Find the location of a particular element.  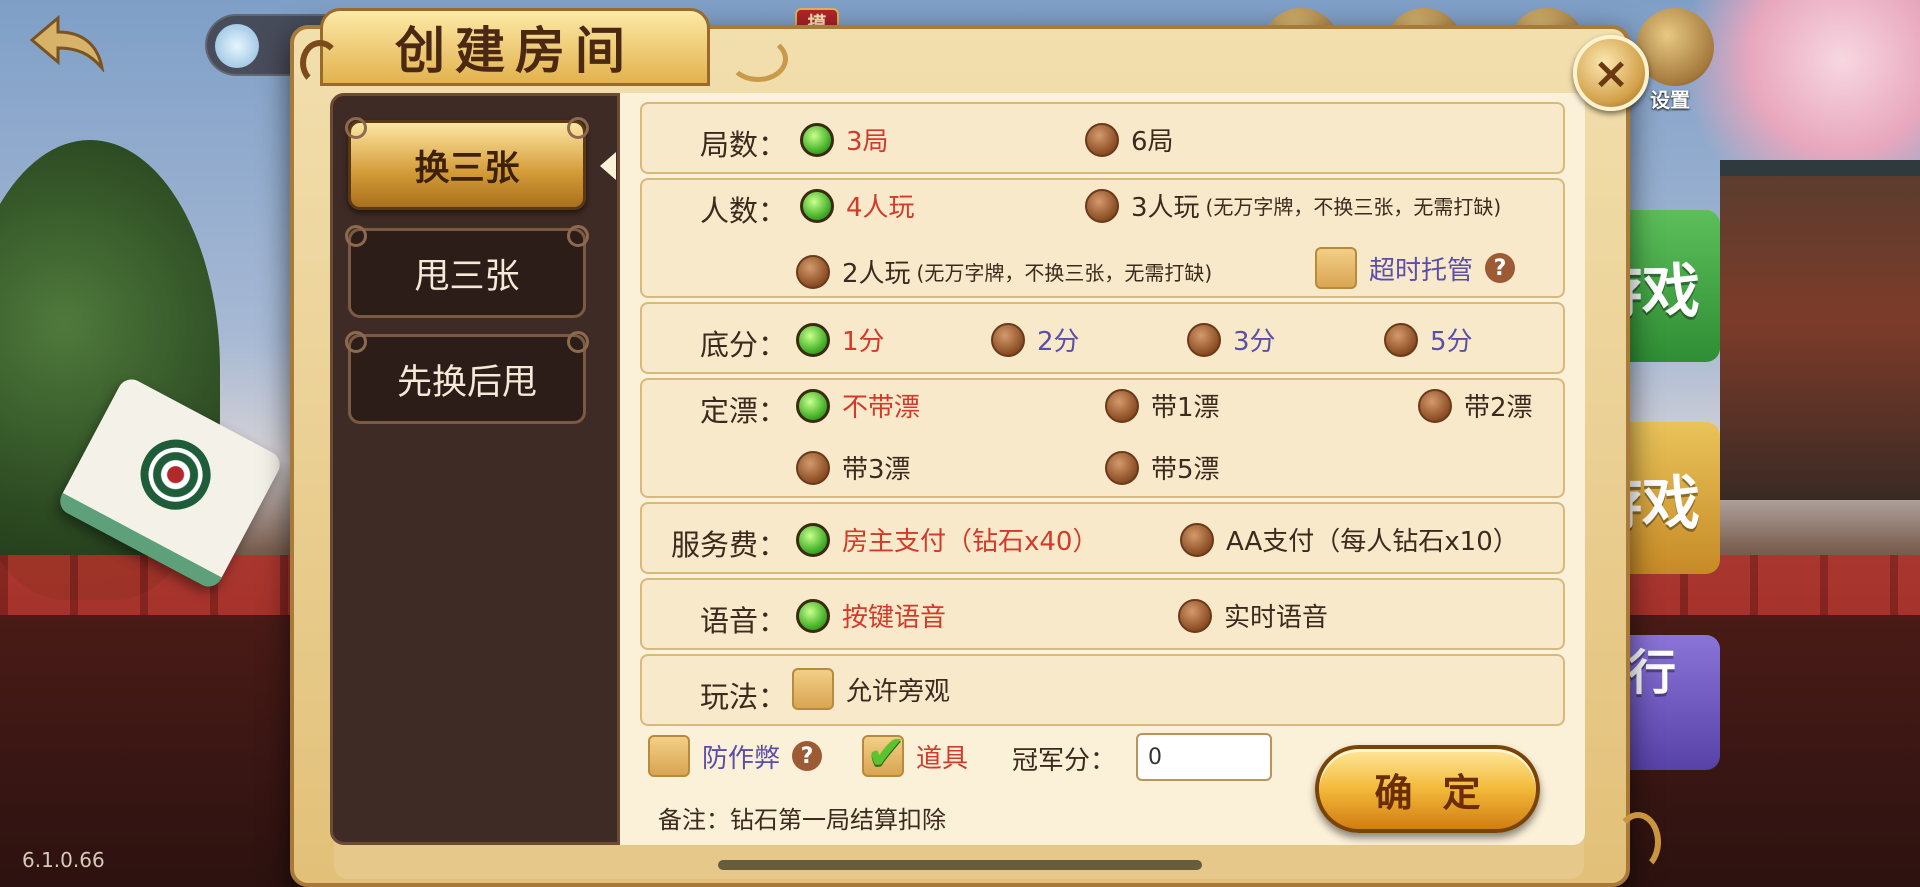

home-indicator is located at coordinates (960, 865).